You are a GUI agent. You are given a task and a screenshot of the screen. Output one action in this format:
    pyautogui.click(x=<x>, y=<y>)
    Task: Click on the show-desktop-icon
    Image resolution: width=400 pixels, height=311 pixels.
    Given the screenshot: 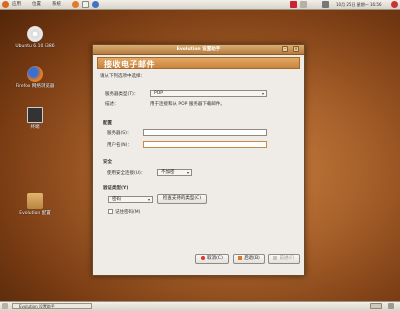 What is the action you would take?
    pyautogui.click(x=5, y=306)
    